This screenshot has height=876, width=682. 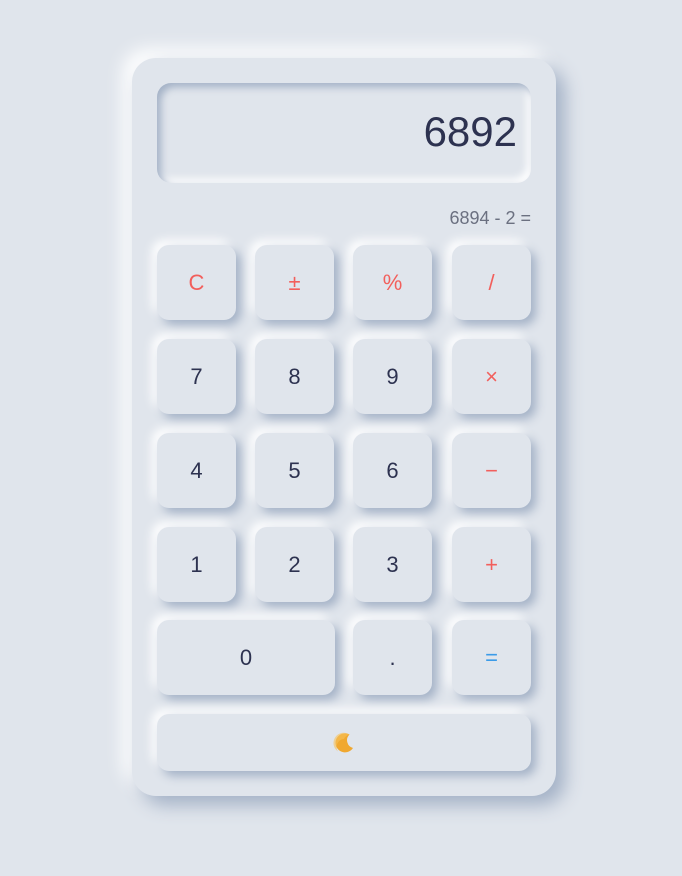 What do you see at coordinates (344, 133) in the screenshot?
I see `display-screen: 6892` at bounding box center [344, 133].